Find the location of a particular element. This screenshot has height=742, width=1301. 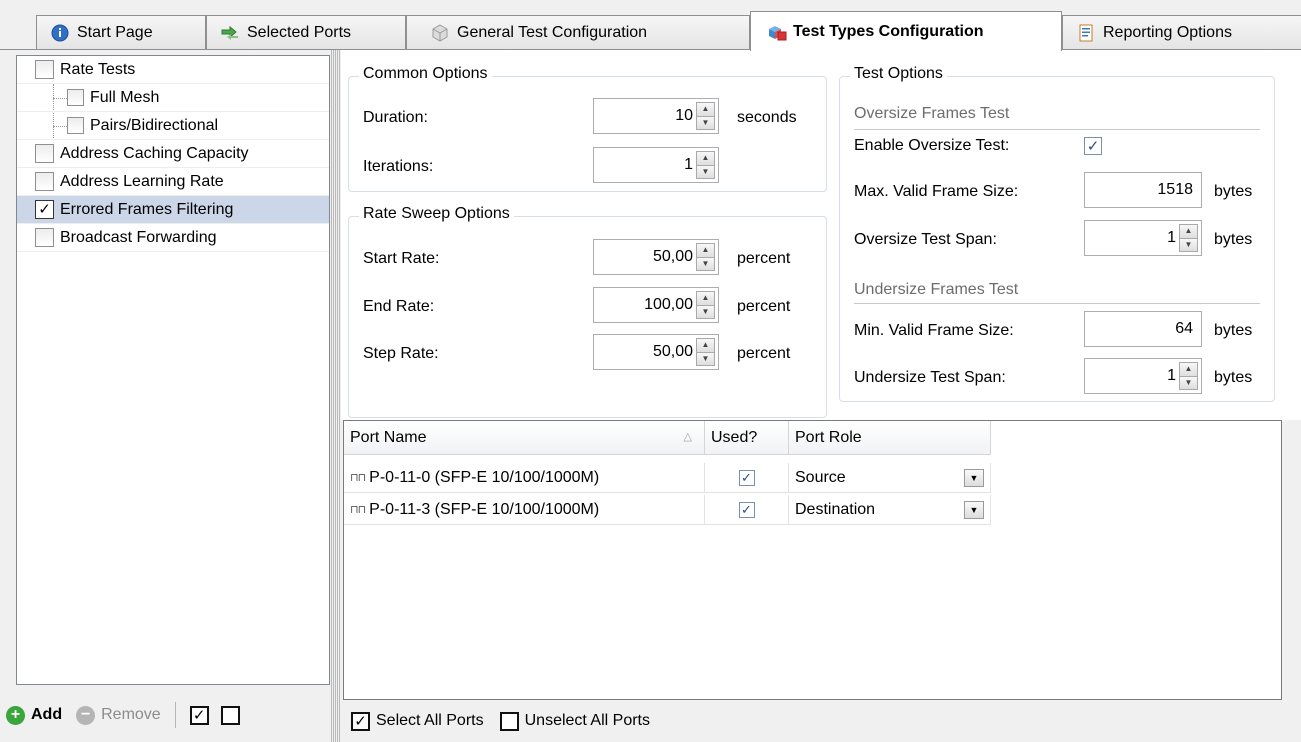

end-rate-label: End Rate: is located at coordinates (399, 306).